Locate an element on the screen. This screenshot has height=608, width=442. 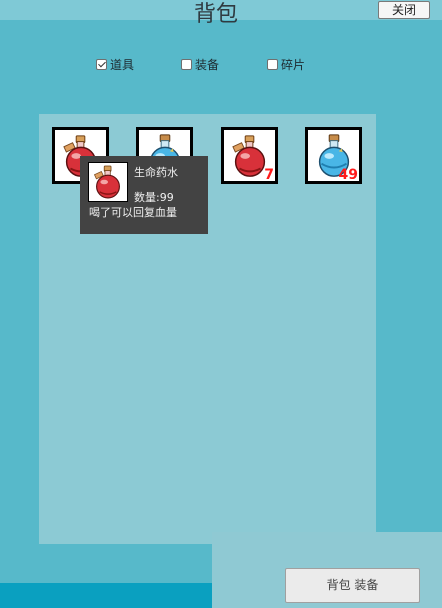
window-title: 背包 is located at coordinates (215, 14).